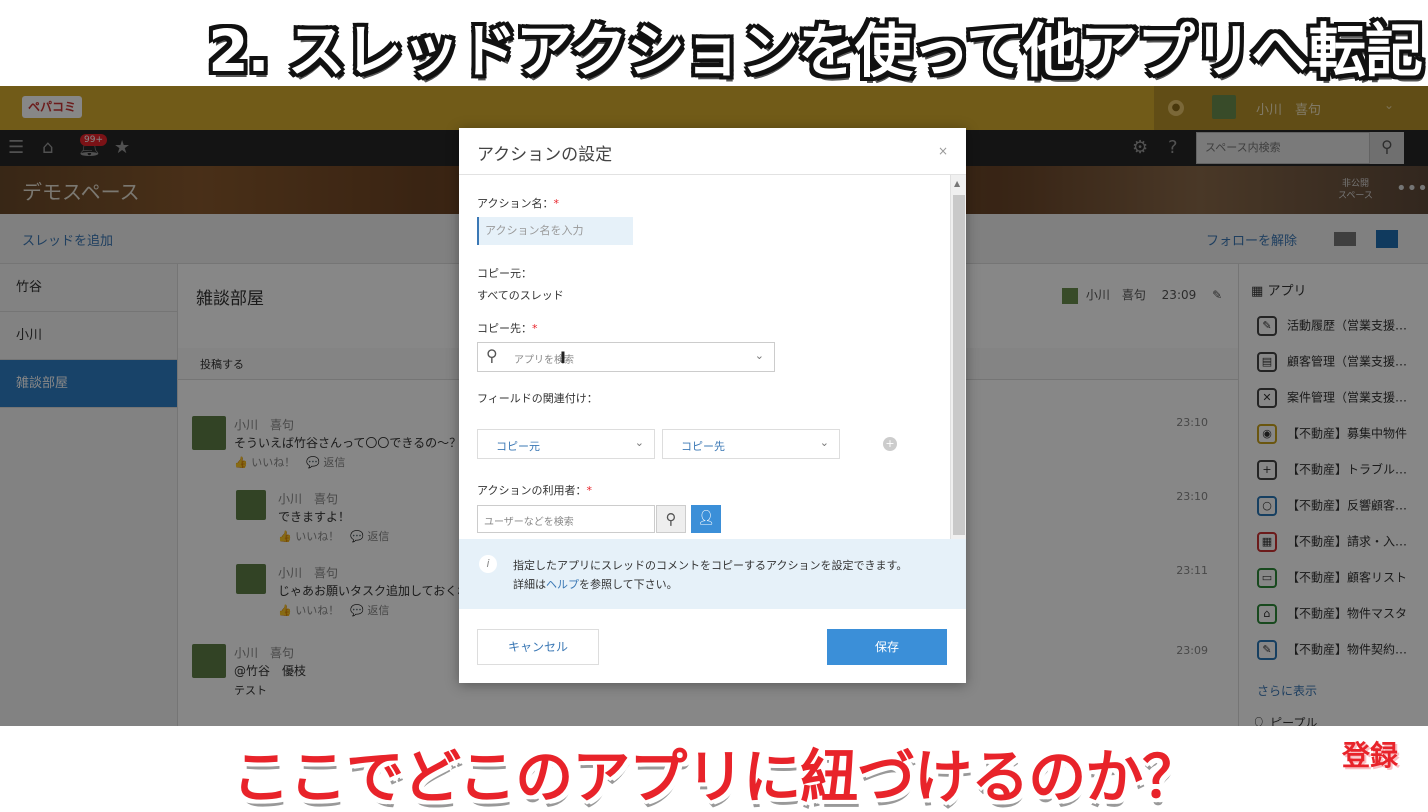  What do you see at coordinates (538, 647) in the screenshot?
I see `cancel-button: キャンセル` at bounding box center [538, 647].